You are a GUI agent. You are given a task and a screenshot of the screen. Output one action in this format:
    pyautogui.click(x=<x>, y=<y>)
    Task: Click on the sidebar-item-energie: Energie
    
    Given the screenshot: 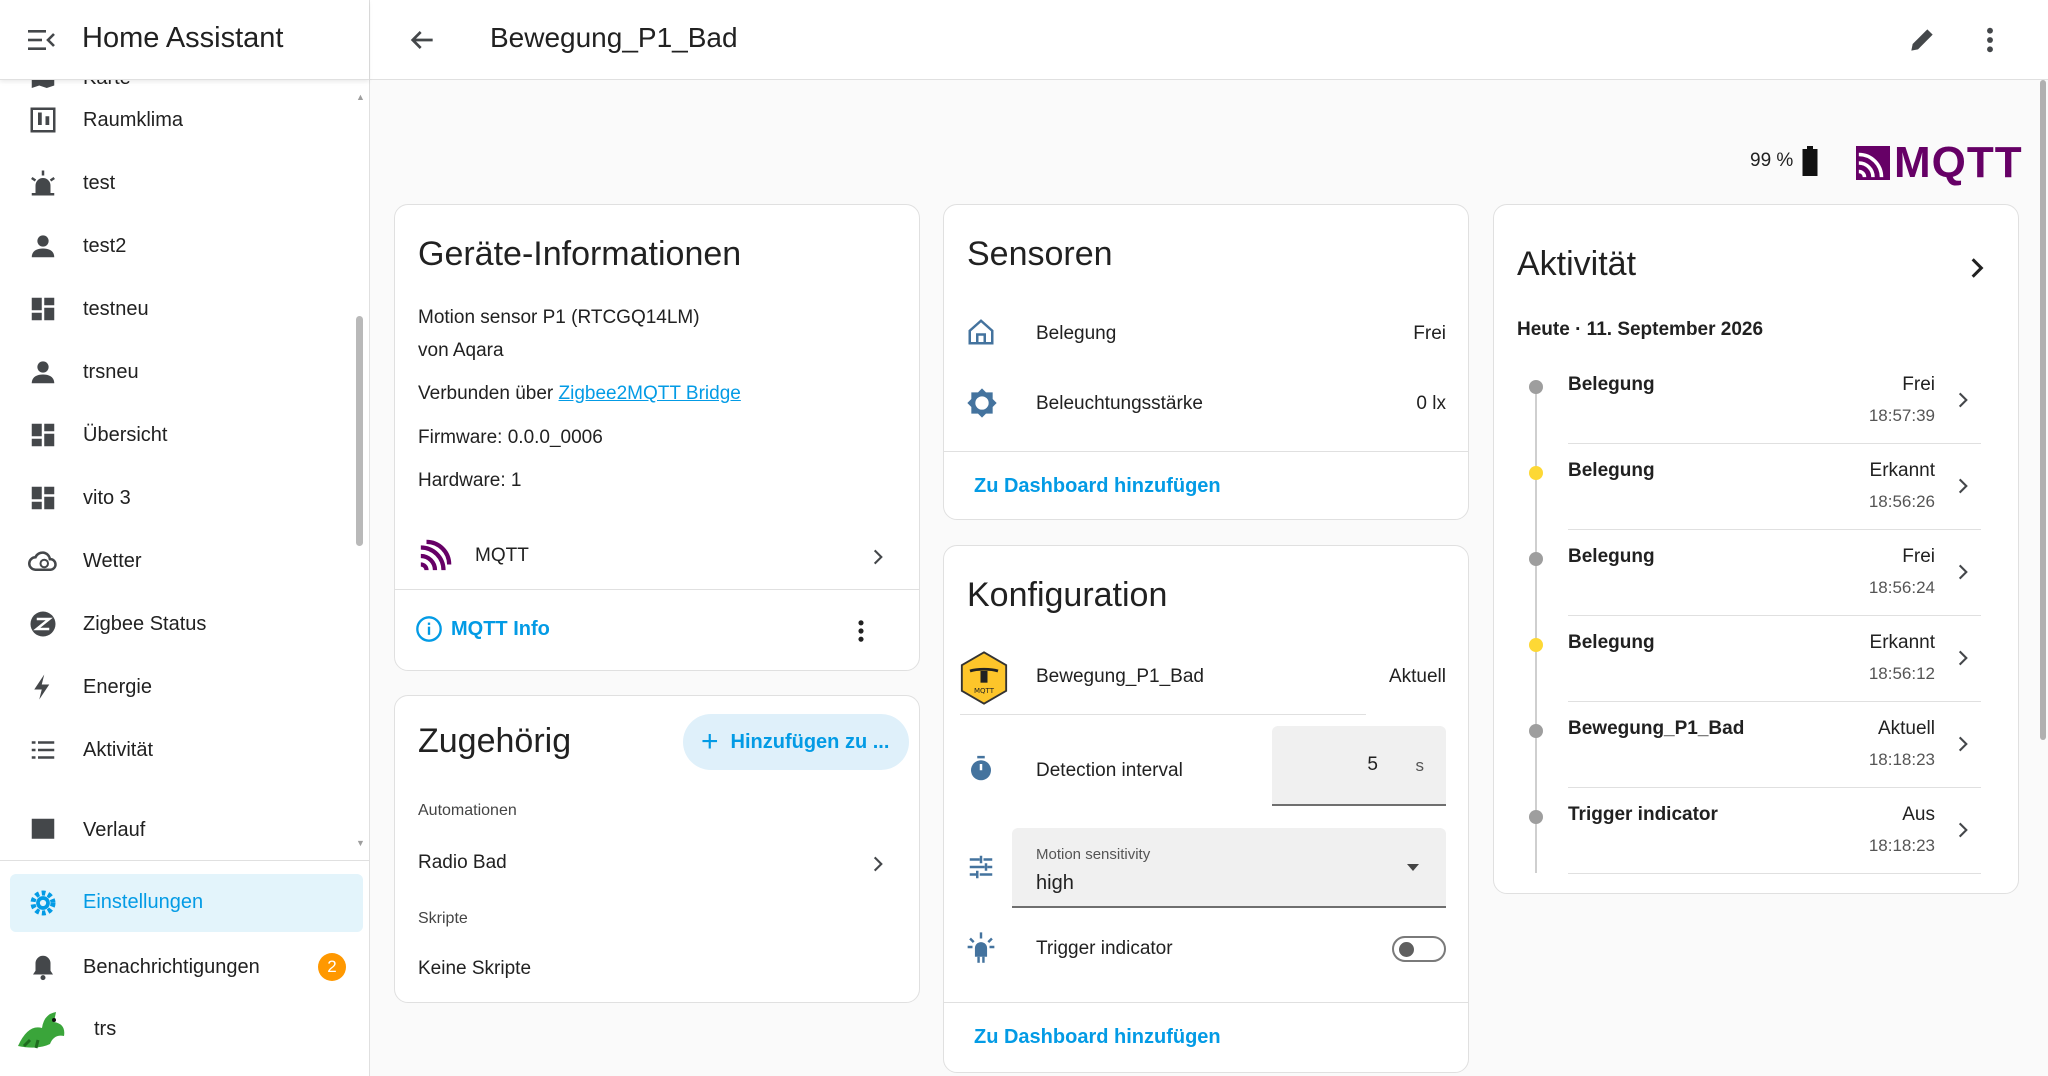 What is the action you would take?
    pyautogui.click(x=184, y=687)
    